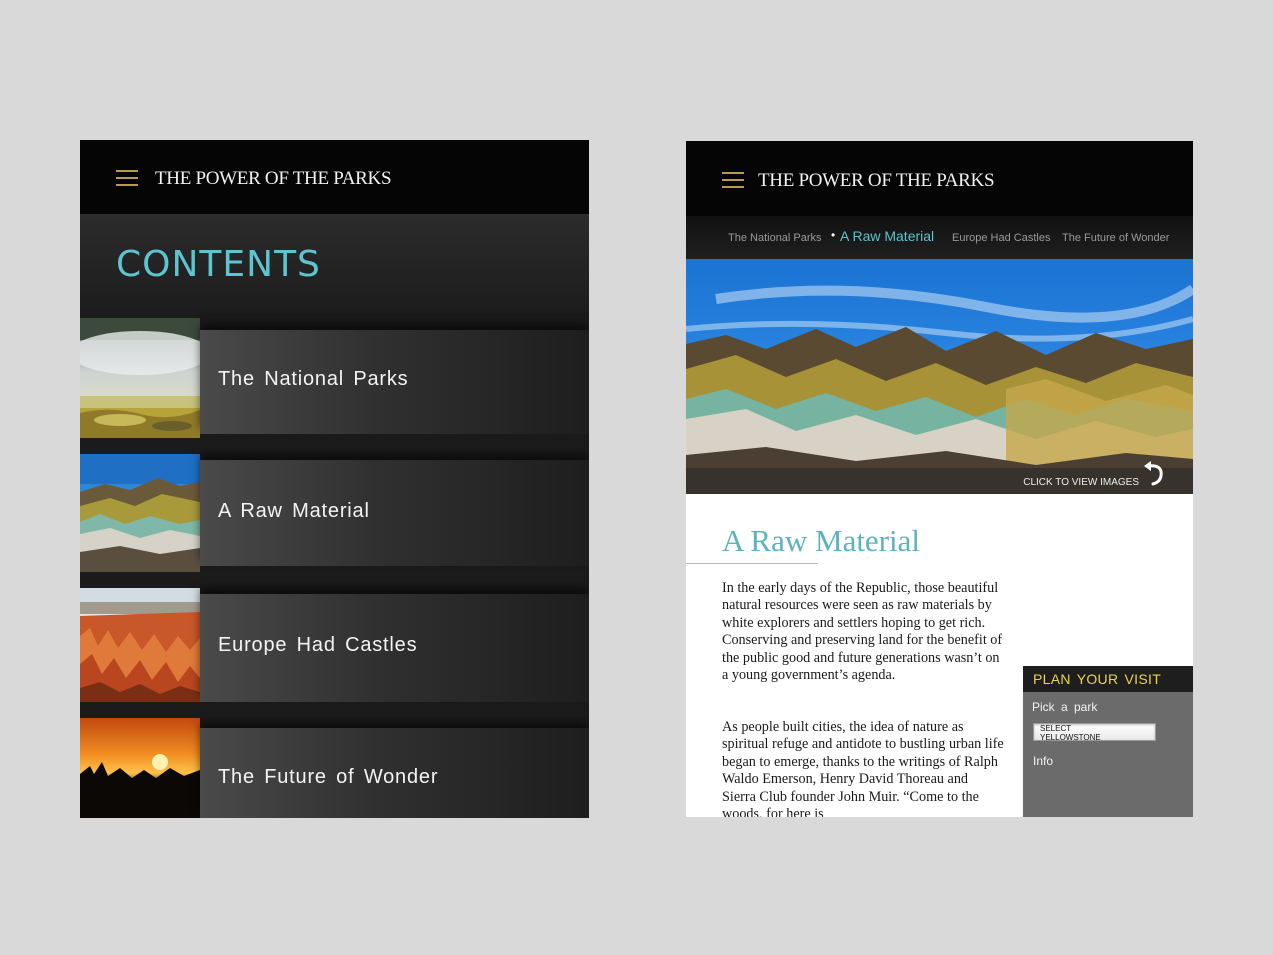  Describe the element at coordinates (1043, 761) in the screenshot. I see `info-link: Info` at that location.